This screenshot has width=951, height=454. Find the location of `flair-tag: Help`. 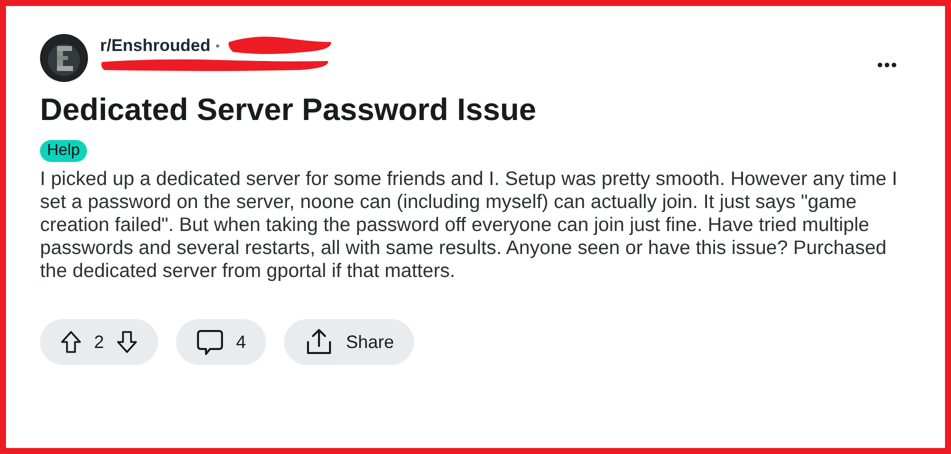

flair-tag: Help is located at coordinates (63, 151).